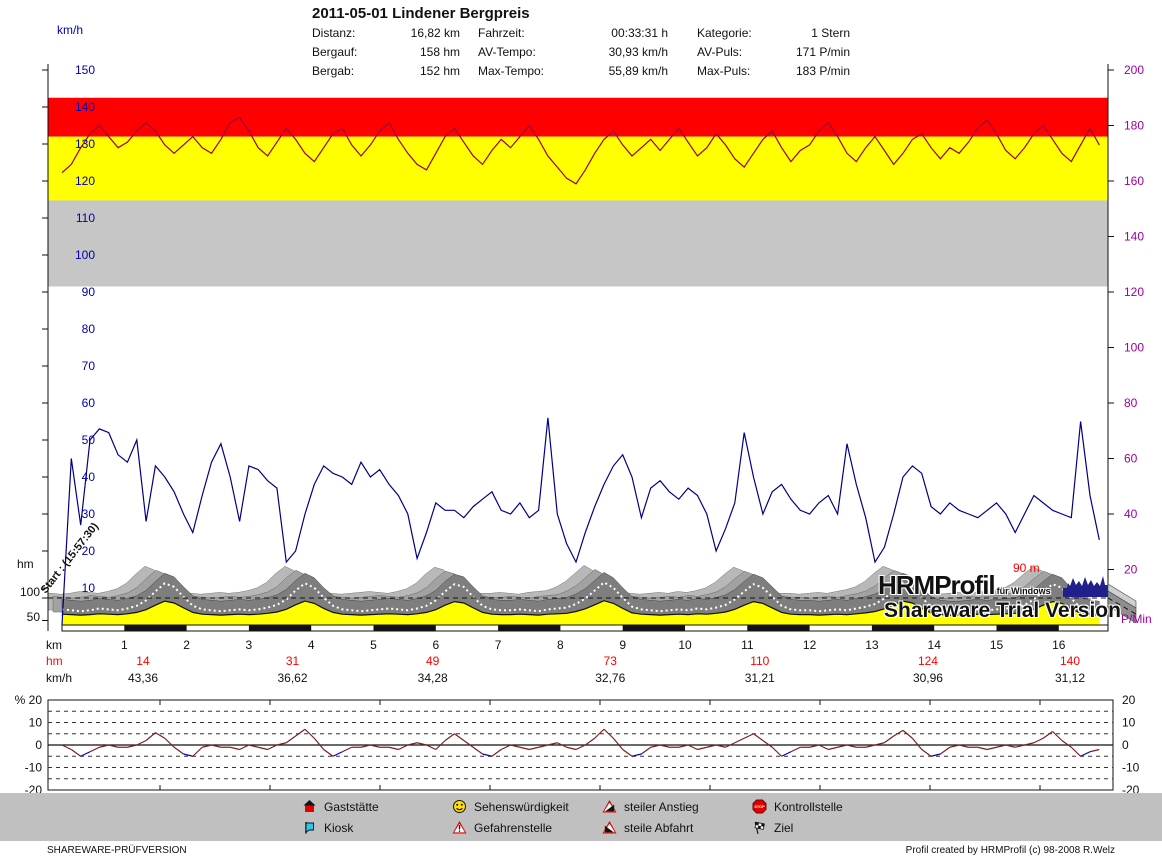  Describe the element at coordinates (459, 806) in the screenshot. I see `sehenswuerdigkeit-icon` at that location.